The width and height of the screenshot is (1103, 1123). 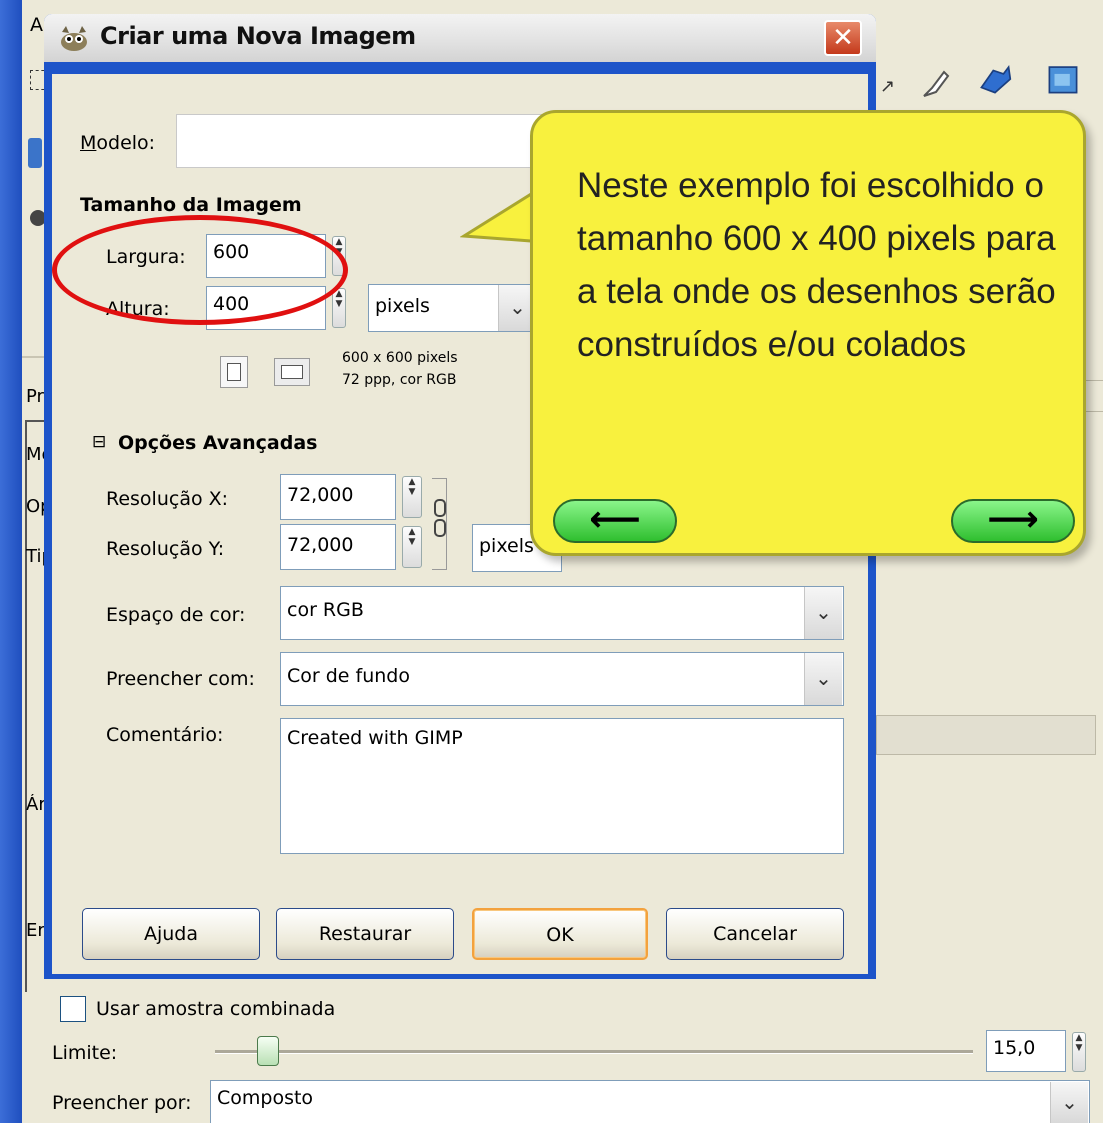 I want to click on colorspace-select: cor RGB, so click(x=562, y=613).